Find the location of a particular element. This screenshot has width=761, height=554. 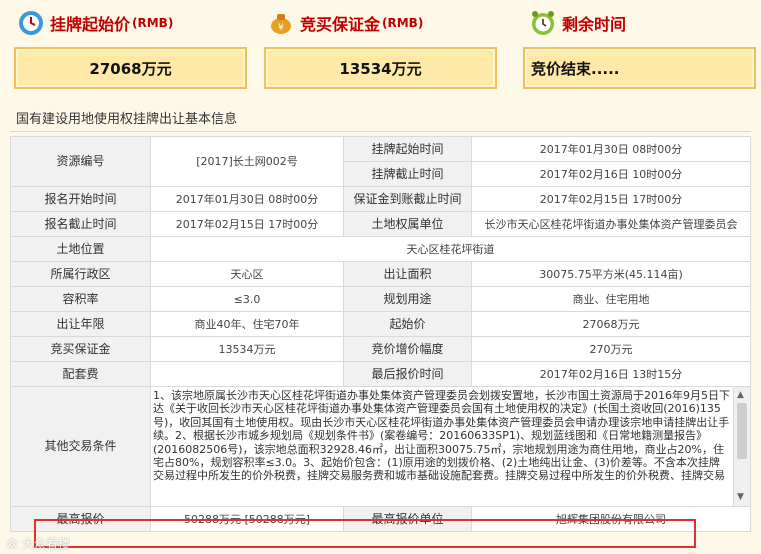

deposit-header: ¥ 竞买保证金 (RMB) is located at coordinates (345, 23).